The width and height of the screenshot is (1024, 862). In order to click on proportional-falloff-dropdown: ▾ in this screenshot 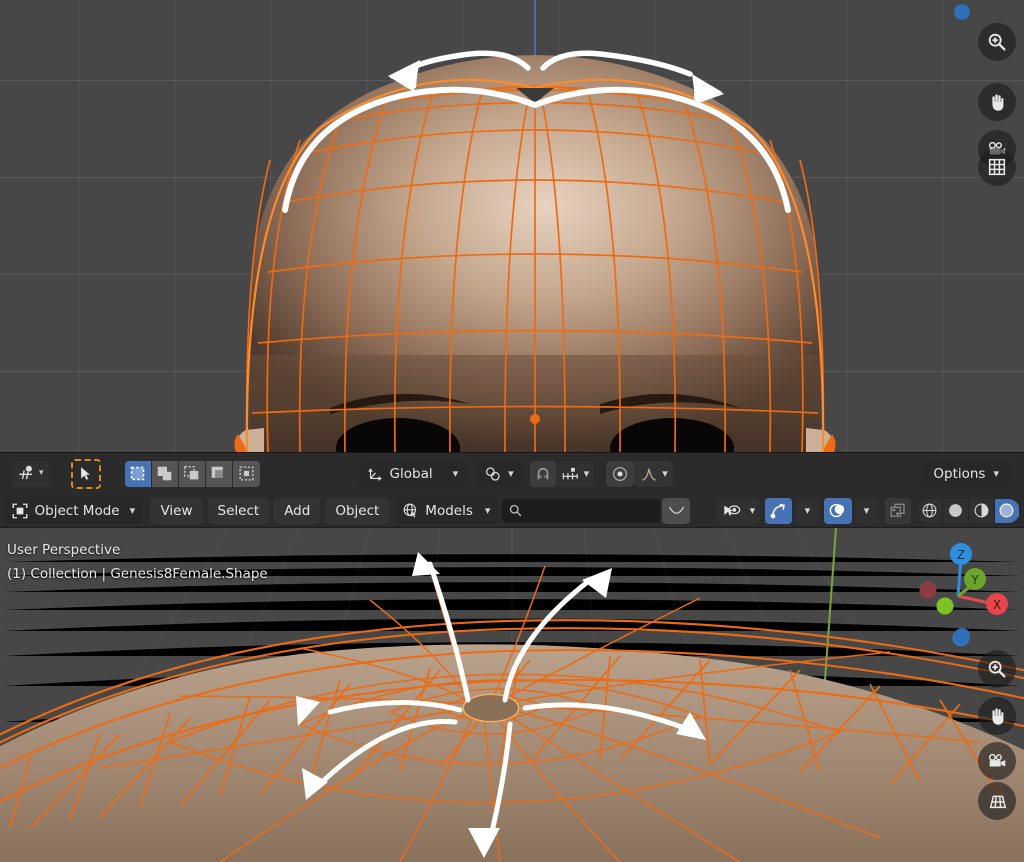, I will do `click(653, 473)`.